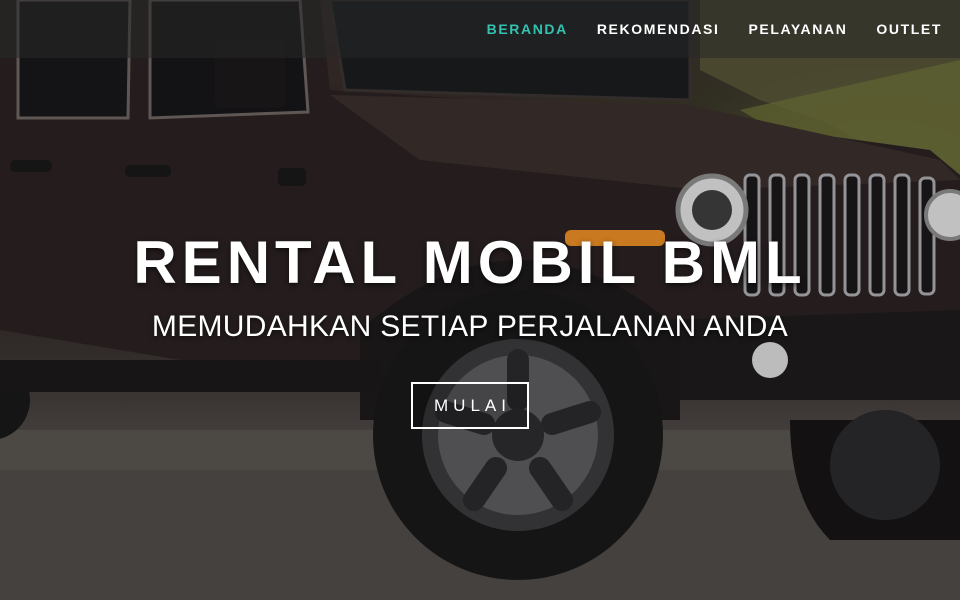  I want to click on top-navbar: BERANDA REKOMENDASI PELAYANAN OUTLET, so click(480, 29).